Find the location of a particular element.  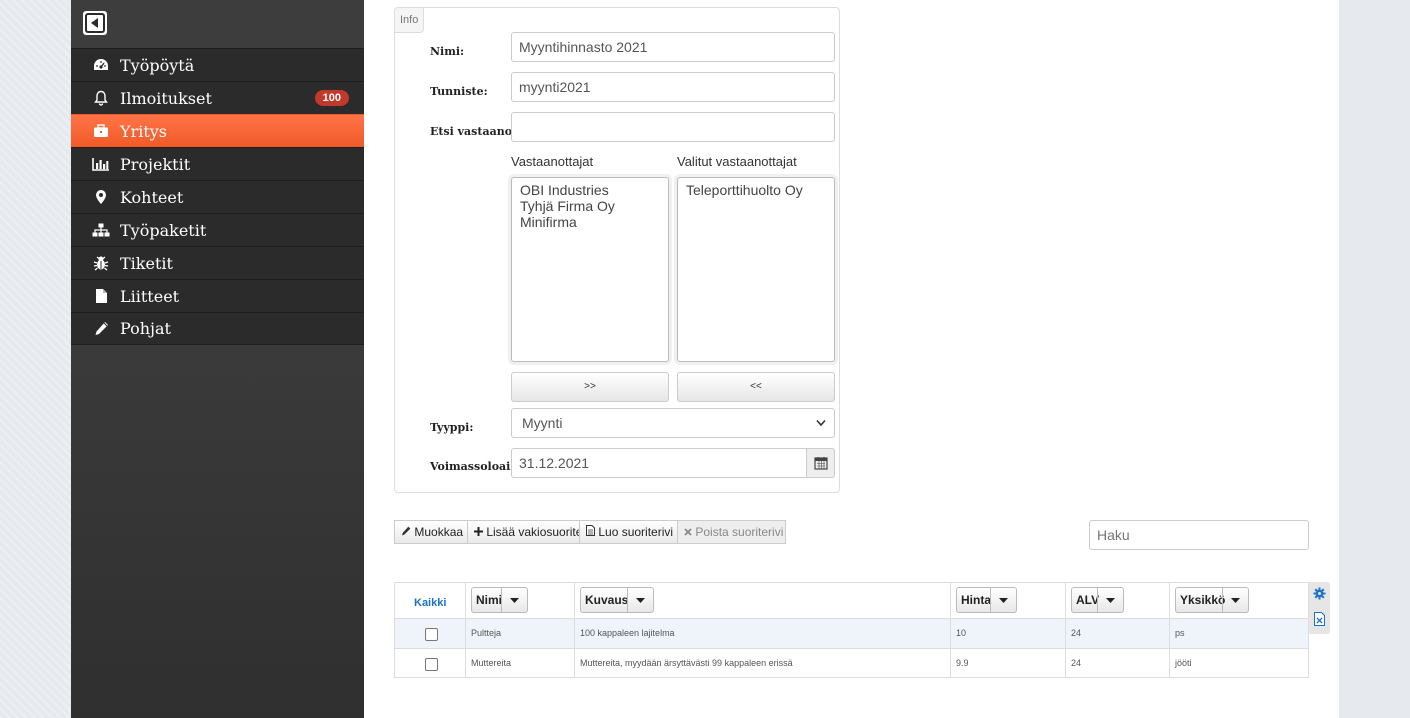

name-label: Nimi: is located at coordinates (447, 51).